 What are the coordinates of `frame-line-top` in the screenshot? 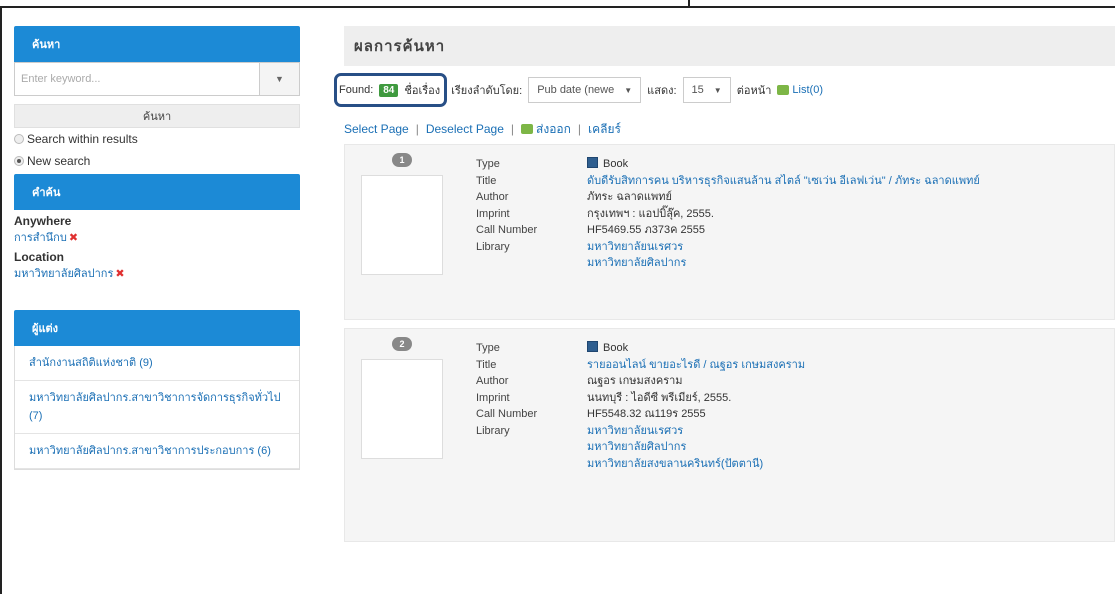 It's located at (344, 7).